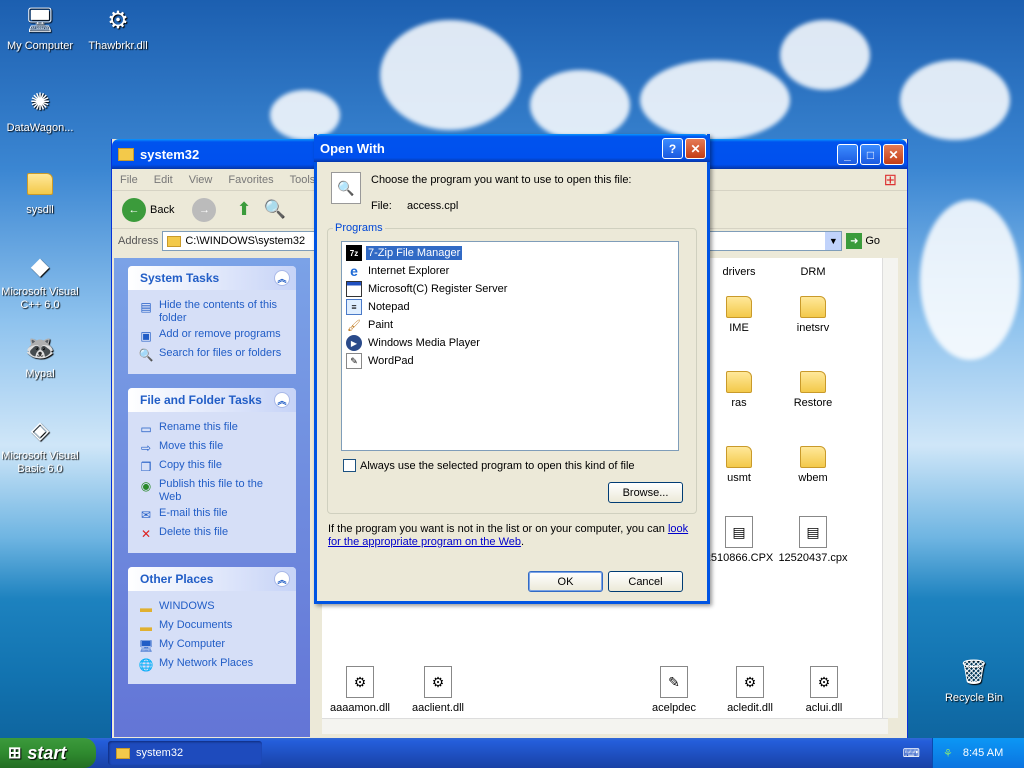 The height and width of the screenshot is (768, 1024). What do you see at coordinates (206, 663) in the screenshot?
I see `task-label: My Network Places` at bounding box center [206, 663].